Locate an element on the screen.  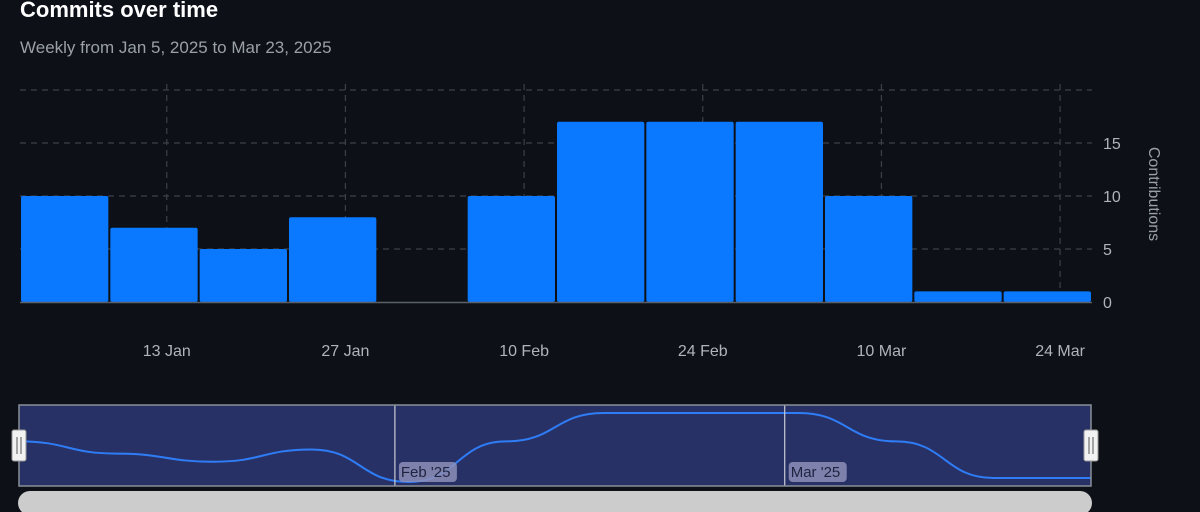
x-tick-label: 24 Mar is located at coordinates (1060, 351).